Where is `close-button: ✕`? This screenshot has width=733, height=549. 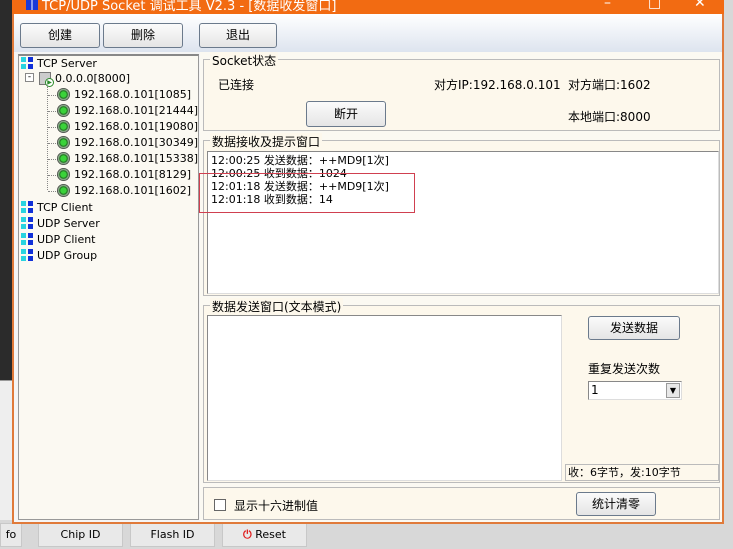 close-button: ✕ is located at coordinates (700, 5).